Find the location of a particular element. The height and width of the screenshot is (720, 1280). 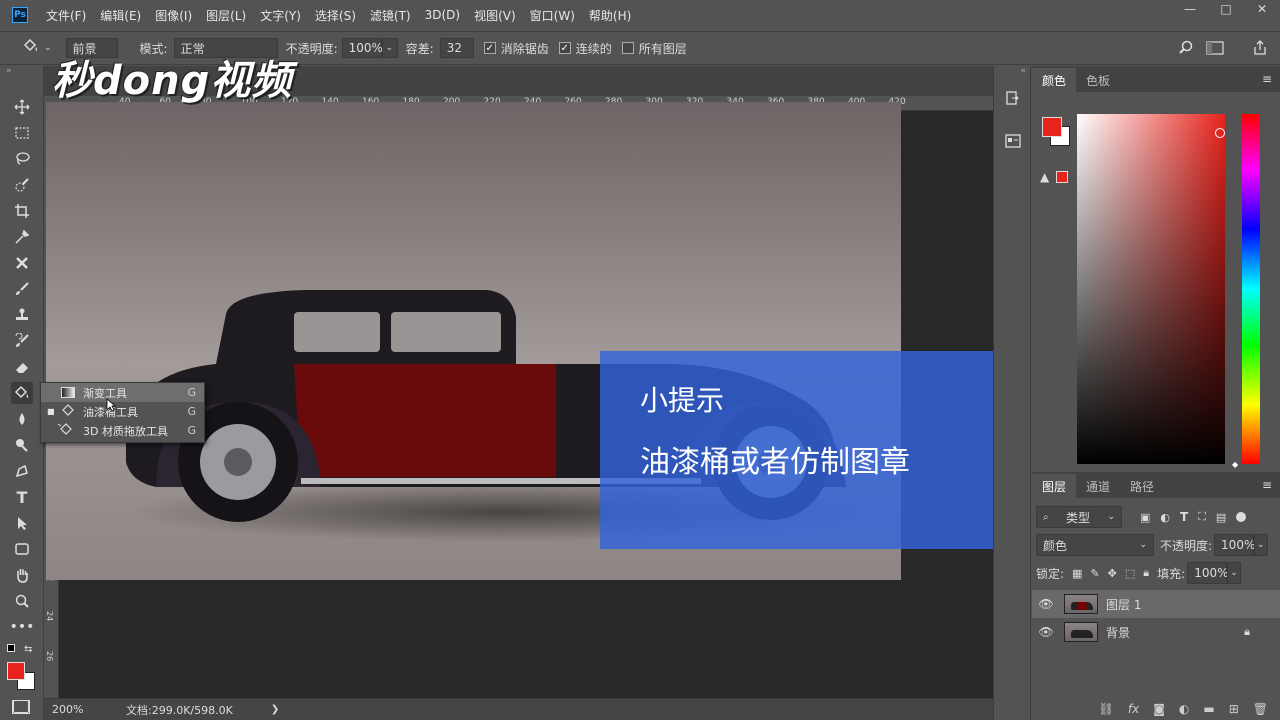

menu-help: 帮助(H) is located at coordinates (610, 15).